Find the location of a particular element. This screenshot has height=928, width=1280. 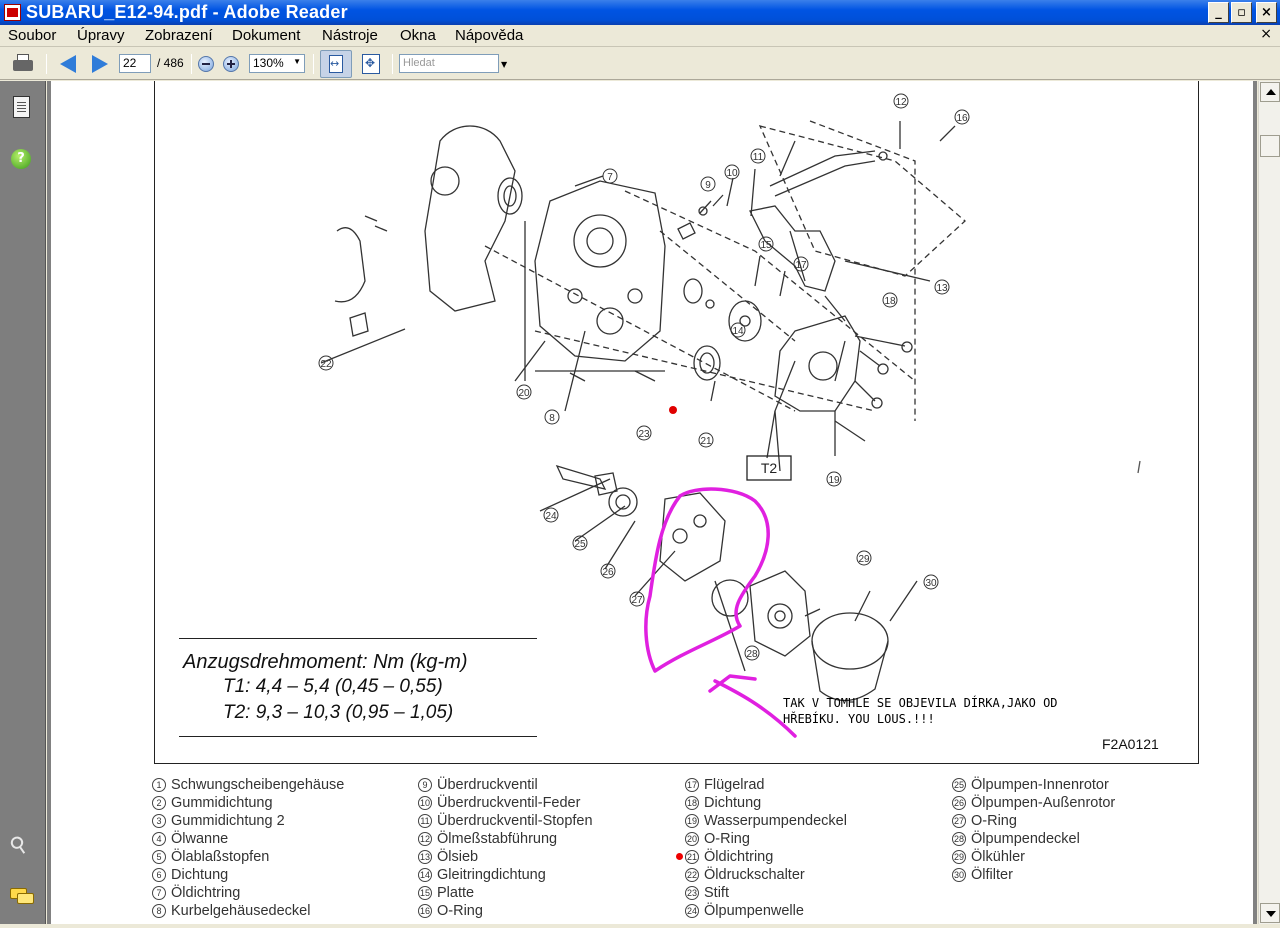

close-button: × is located at coordinates (1266, 12).